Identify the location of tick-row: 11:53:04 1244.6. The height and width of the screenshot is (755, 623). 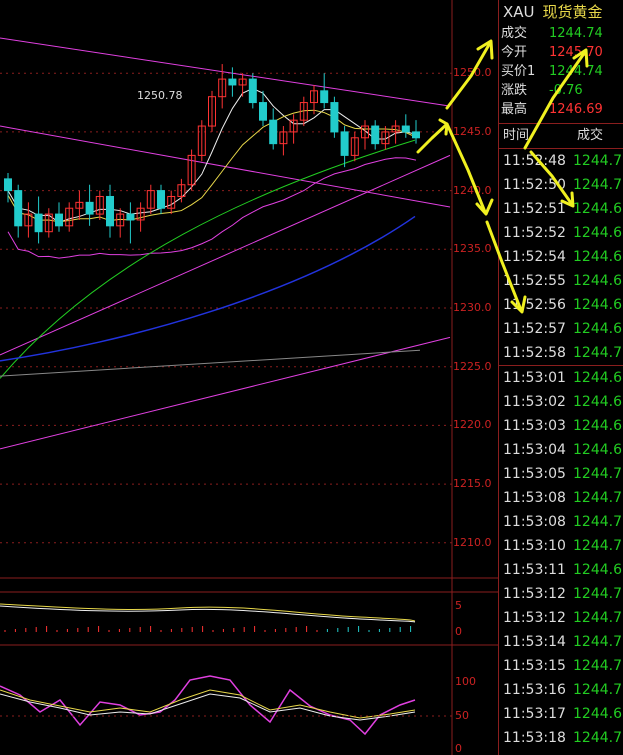
(561, 450).